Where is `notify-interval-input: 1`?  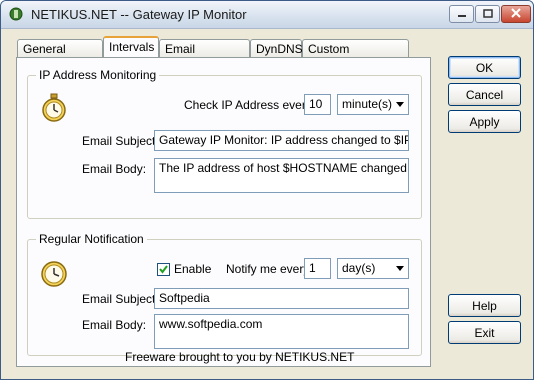 notify-interval-input: 1 is located at coordinates (317, 268).